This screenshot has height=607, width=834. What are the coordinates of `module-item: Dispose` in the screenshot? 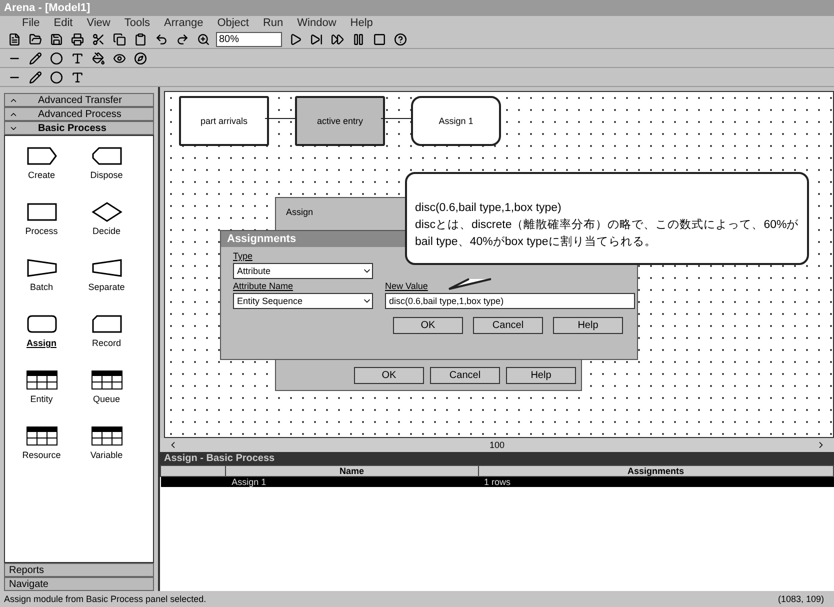 It's located at (106, 163).